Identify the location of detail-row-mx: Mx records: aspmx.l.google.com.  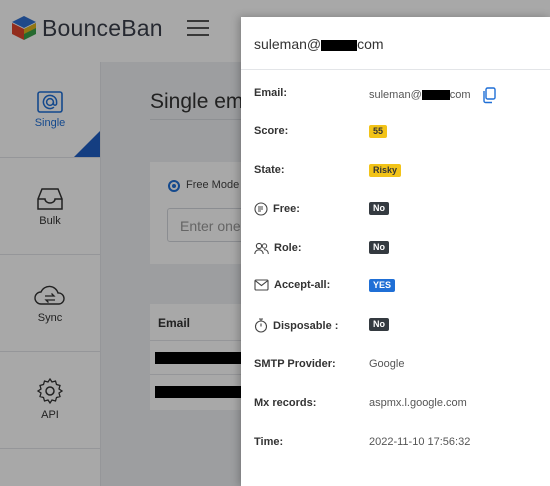
(395, 405).